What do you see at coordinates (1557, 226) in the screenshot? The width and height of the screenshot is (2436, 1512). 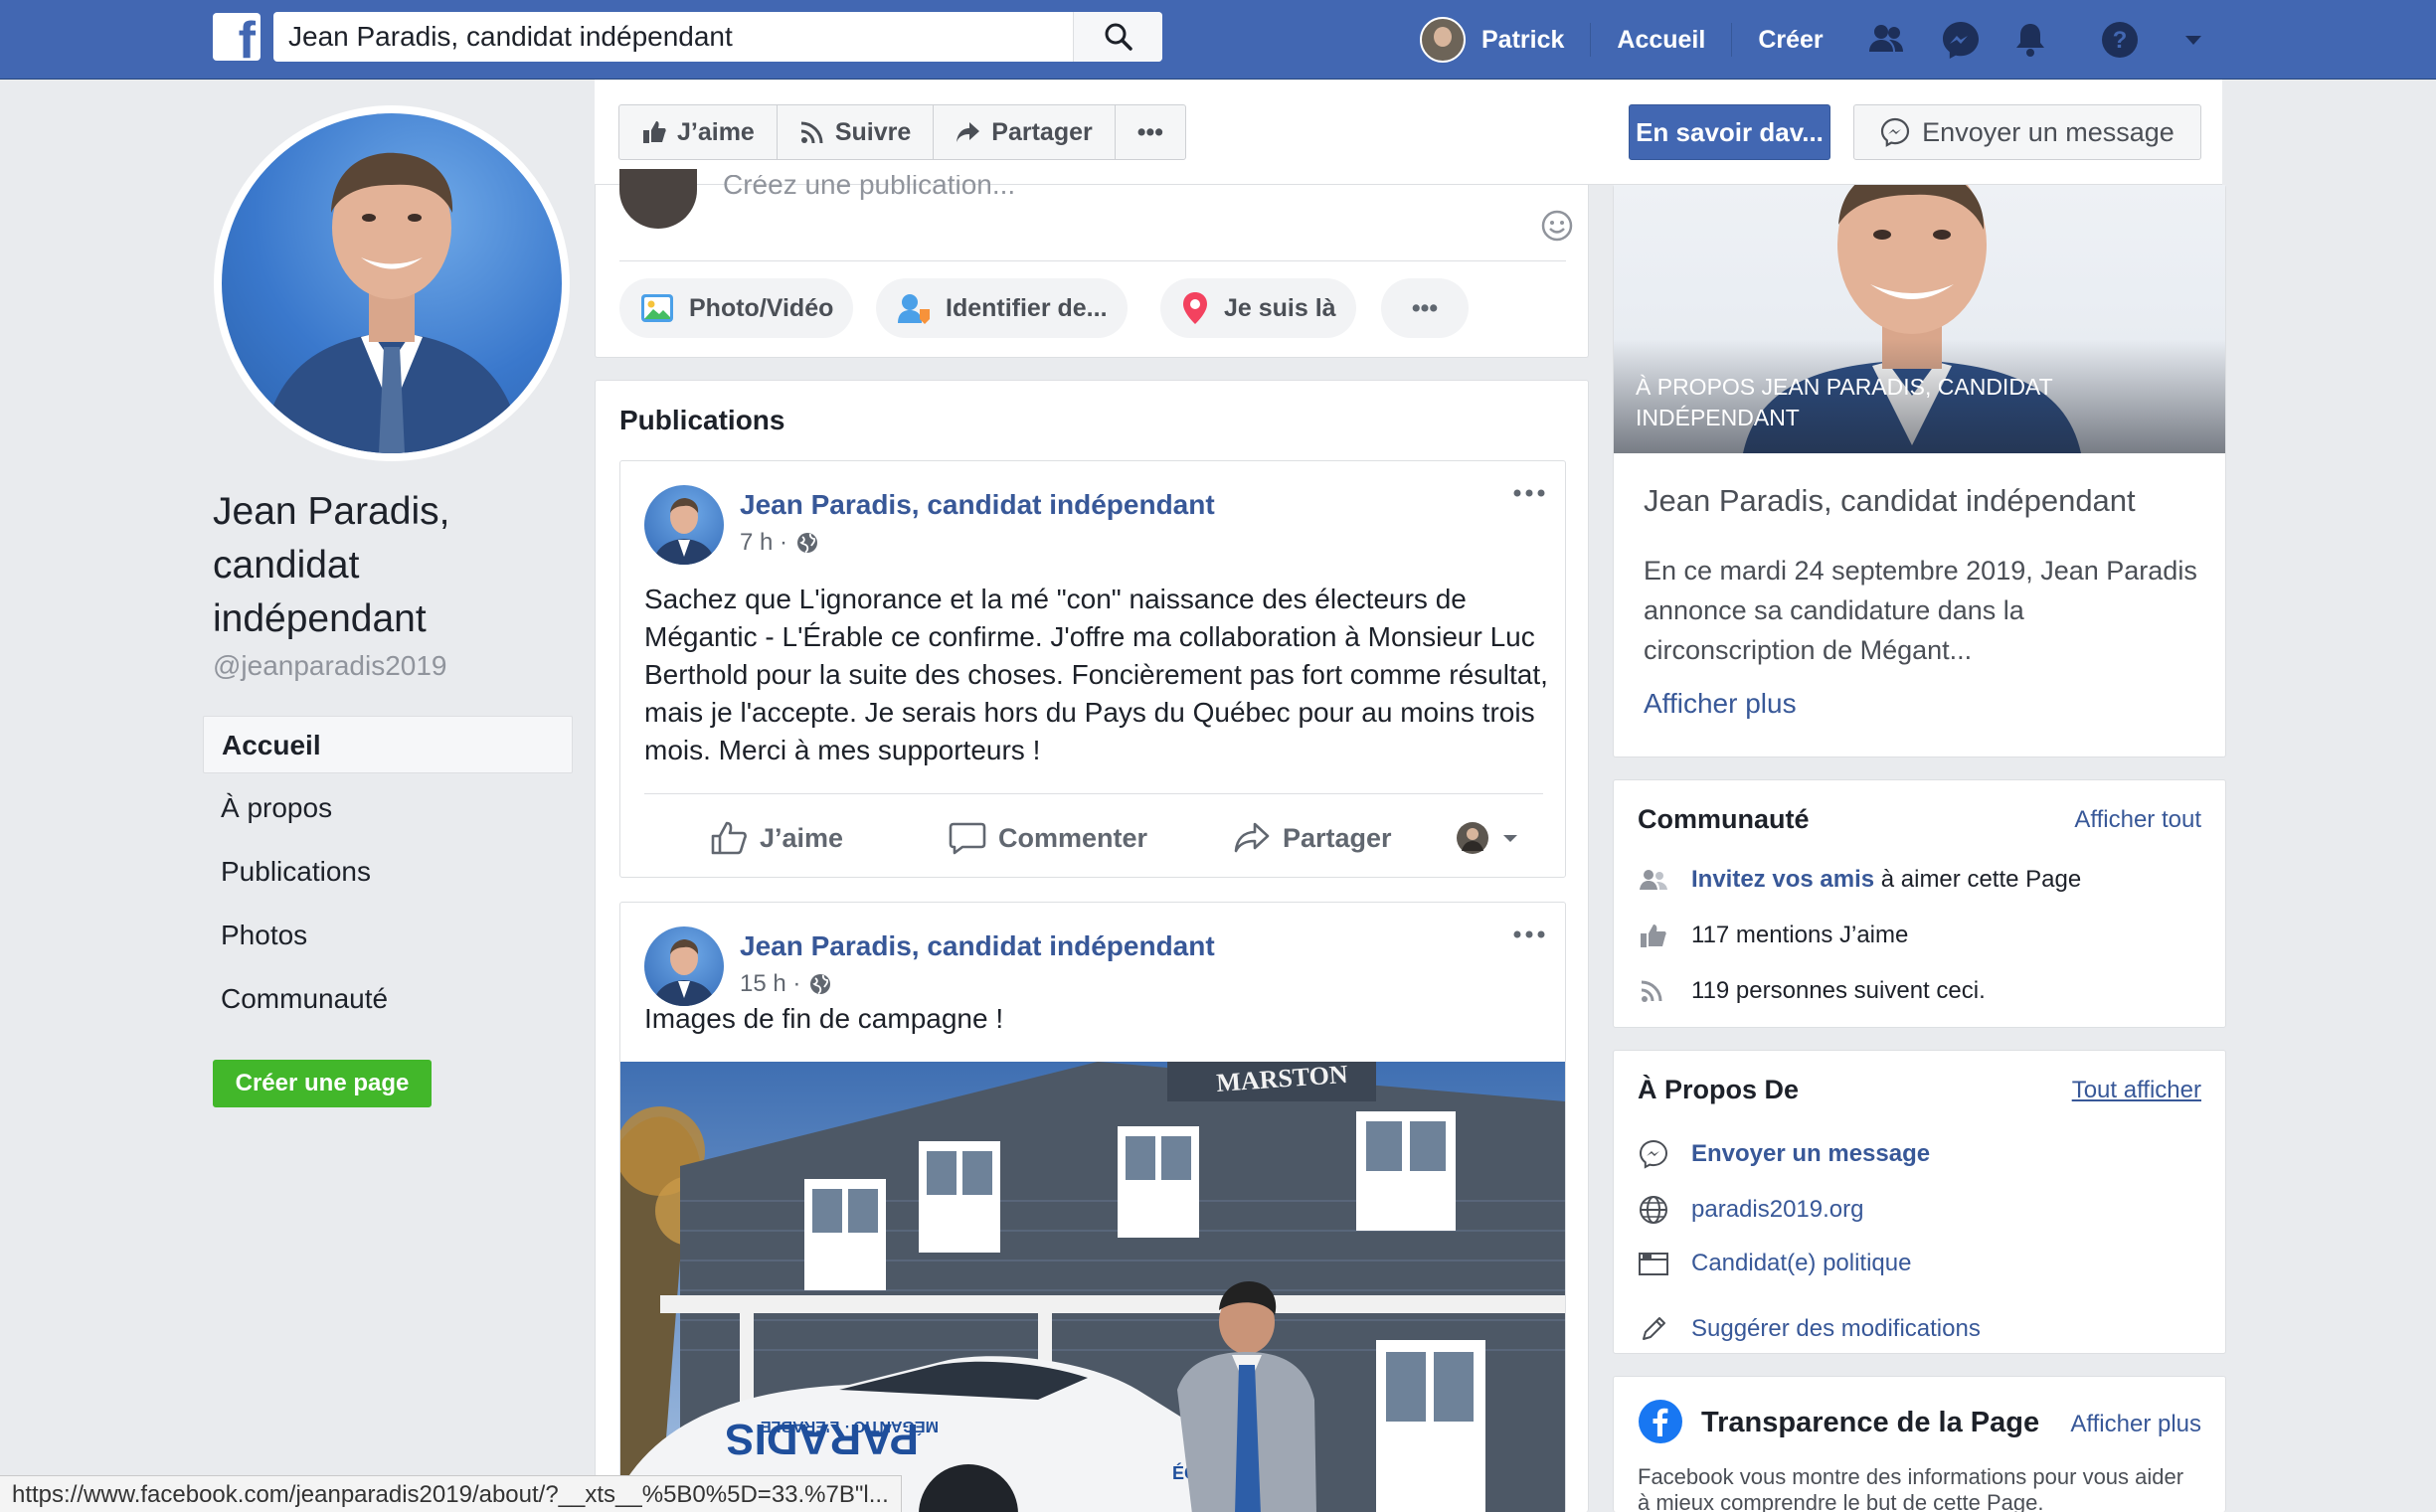 I see `emoji-icon` at bounding box center [1557, 226].